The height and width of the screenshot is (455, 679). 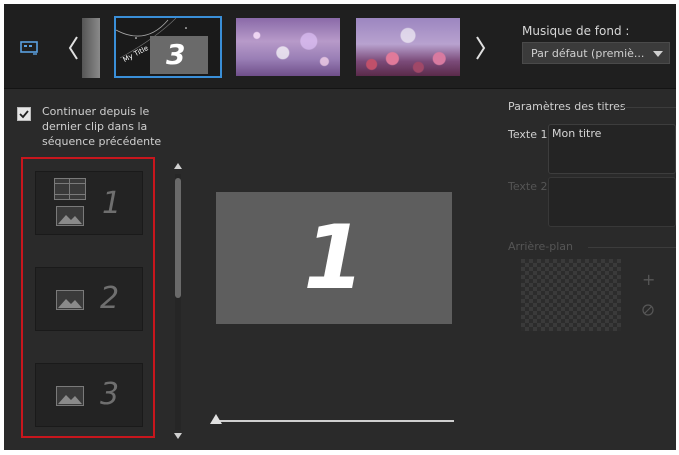 I want to click on preview-screen: 1, so click(x=334, y=258).